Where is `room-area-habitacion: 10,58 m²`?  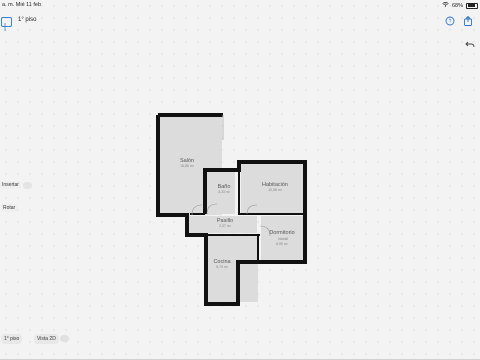 room-area-habitacion: 10,58 m² is located at coordinates (275, 190).